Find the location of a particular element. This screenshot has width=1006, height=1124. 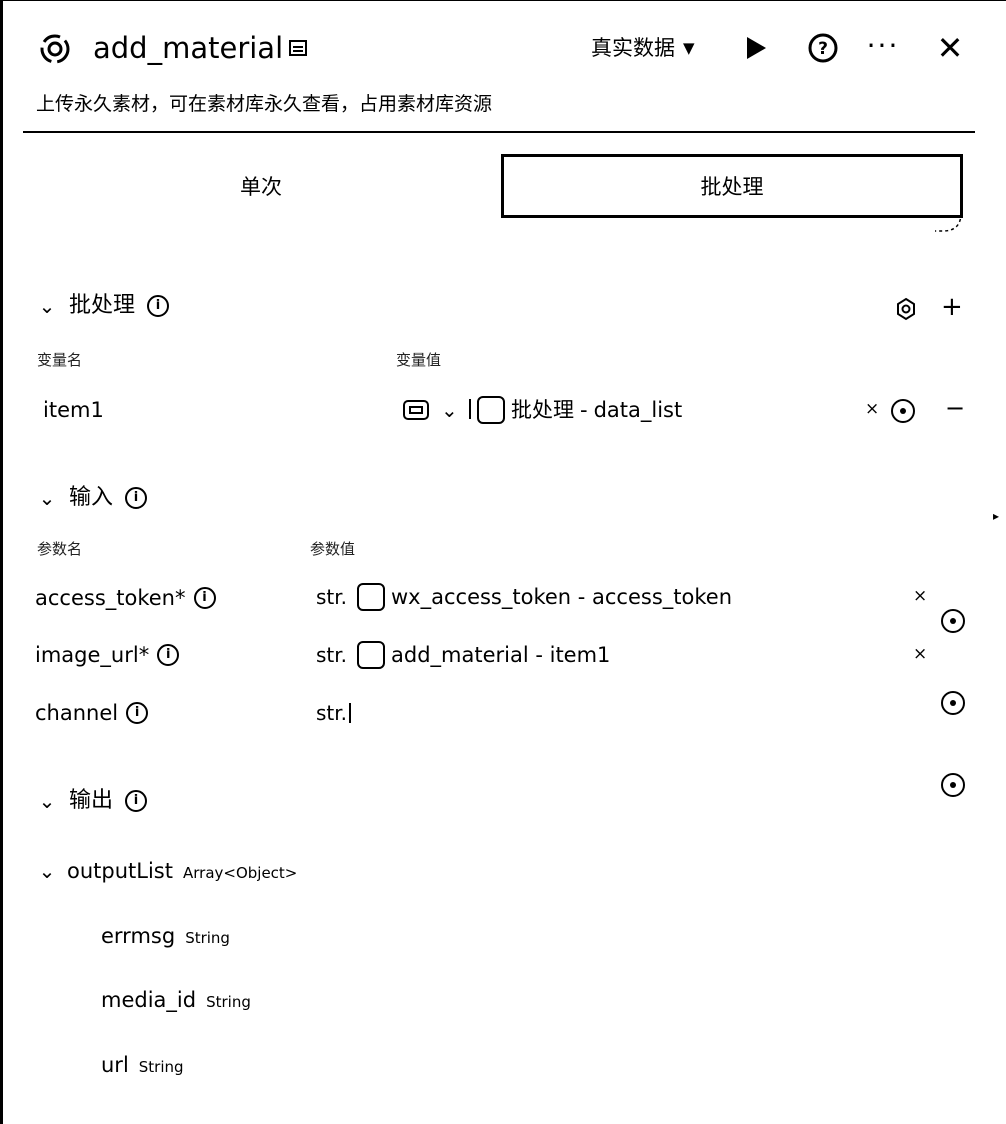

output-list-name: outputList is located at coordinates (120, 871).